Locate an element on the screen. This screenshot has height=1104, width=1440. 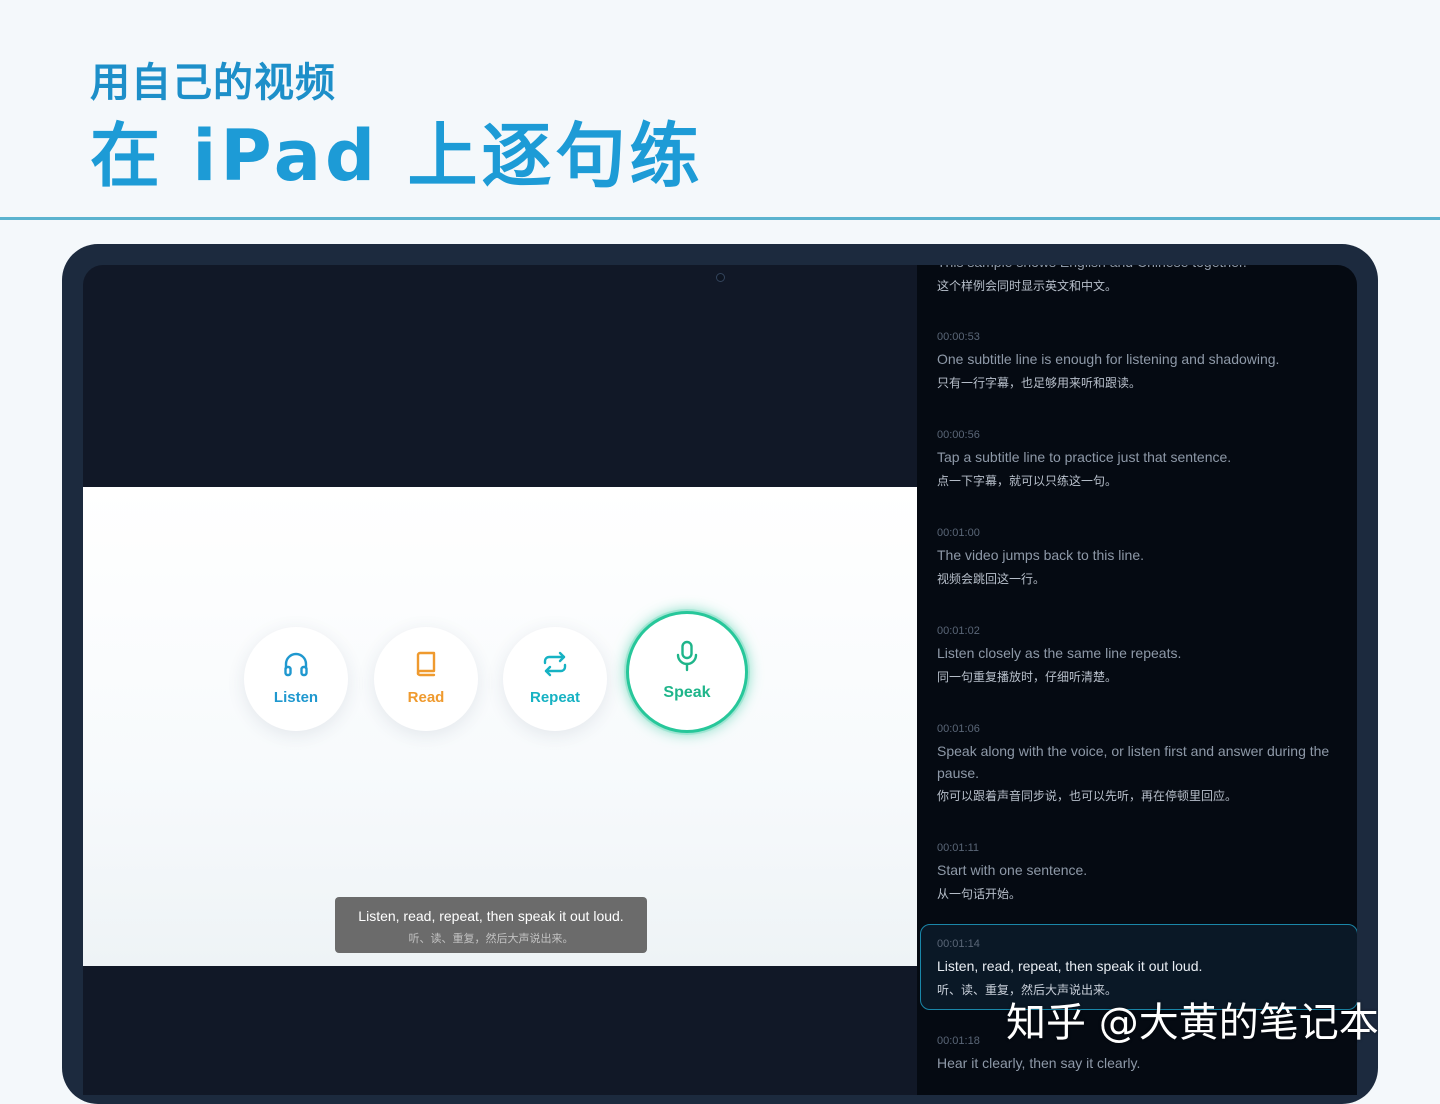
page-title: 在 iPad 上逐句练 is located at coordinates (397, 156).